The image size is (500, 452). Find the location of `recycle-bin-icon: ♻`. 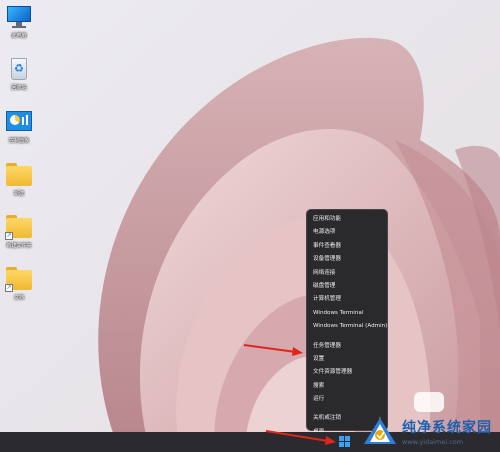

recycle-bin-icon: ♻ is located at coordinates (19, 69).